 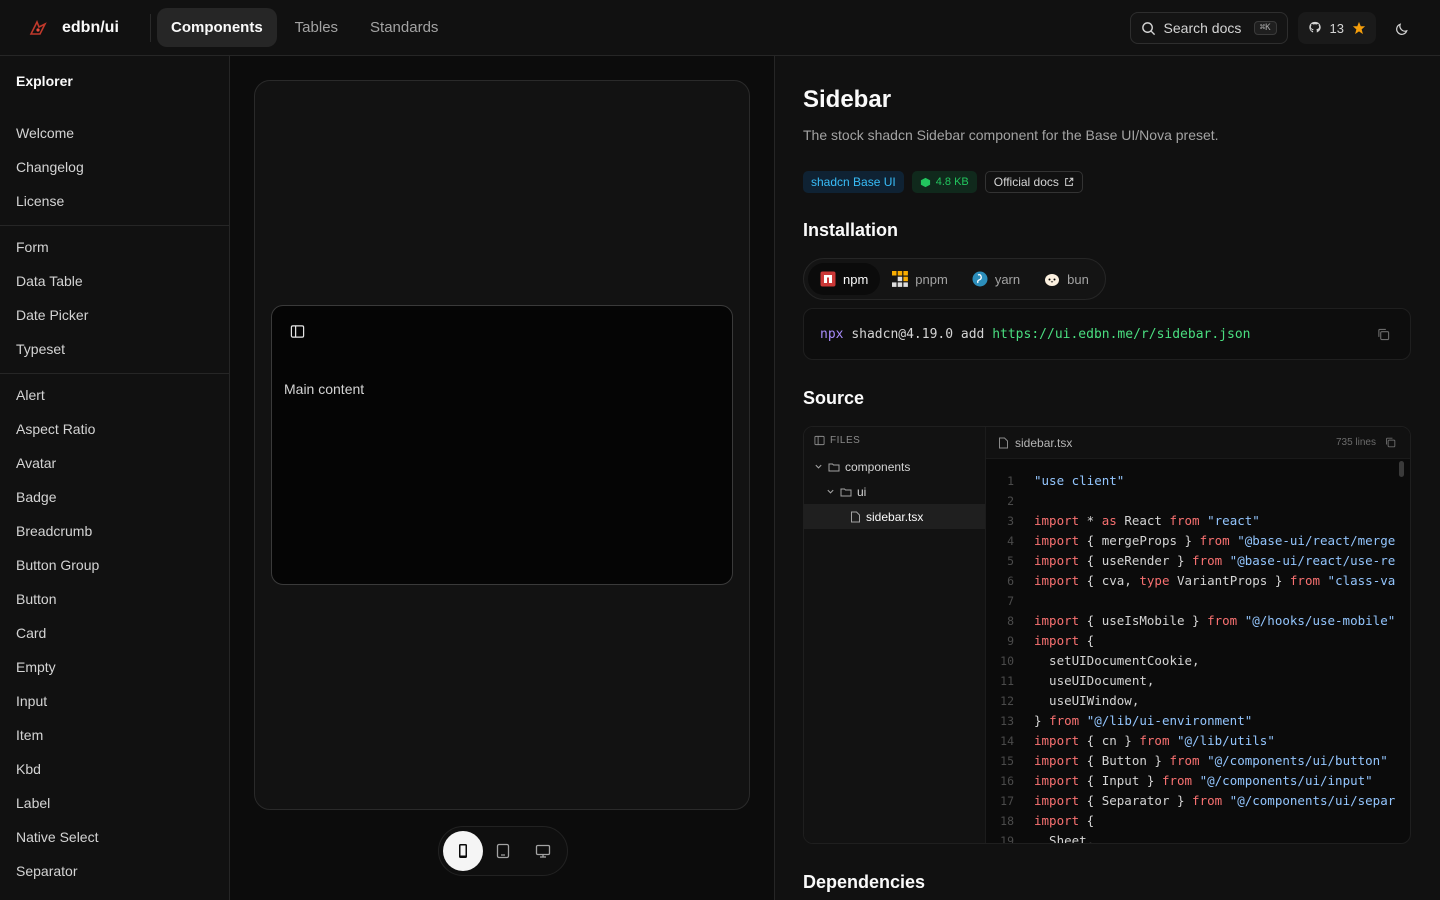 What do you see at coordinates (114, 531) in the screenshot?
I see `sidebar-item-breadcrumb: Breadcrumb` at bounding box center [114, 531].